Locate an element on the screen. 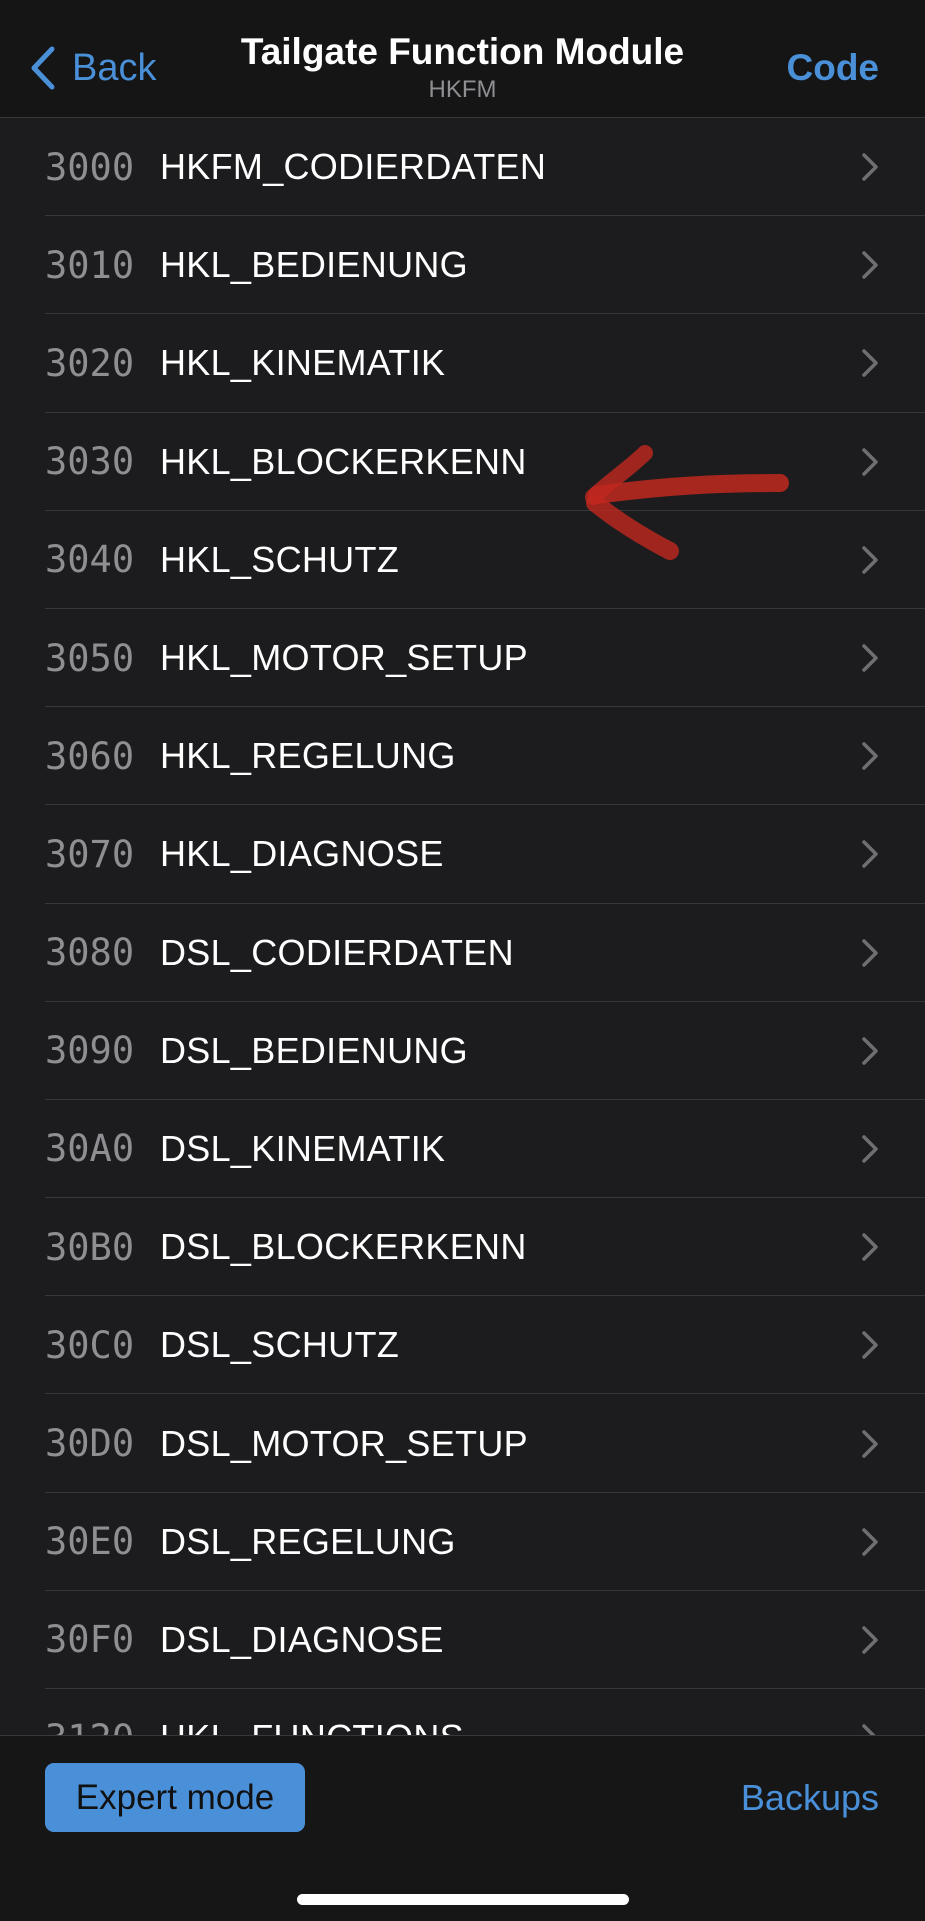  item-code: 3000 is located at coordinates (90, 167).